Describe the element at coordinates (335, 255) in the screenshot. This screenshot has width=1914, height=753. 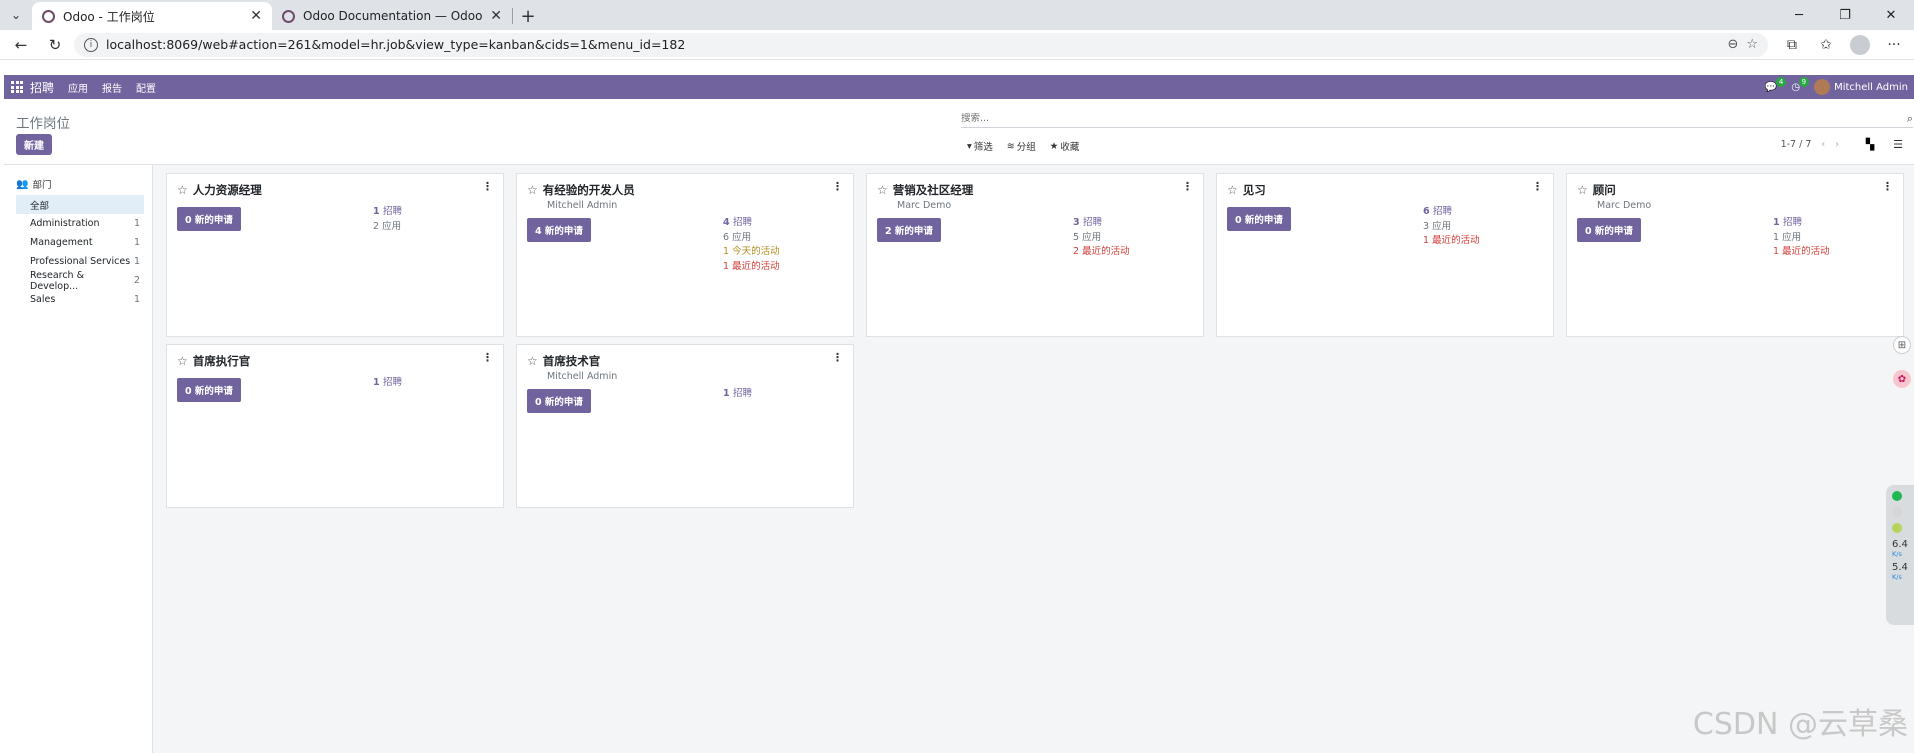
I see `job-card: ☆ 人力资源经理 ⋮ 0 新的申请 1 招聘 2 应用` at that location.